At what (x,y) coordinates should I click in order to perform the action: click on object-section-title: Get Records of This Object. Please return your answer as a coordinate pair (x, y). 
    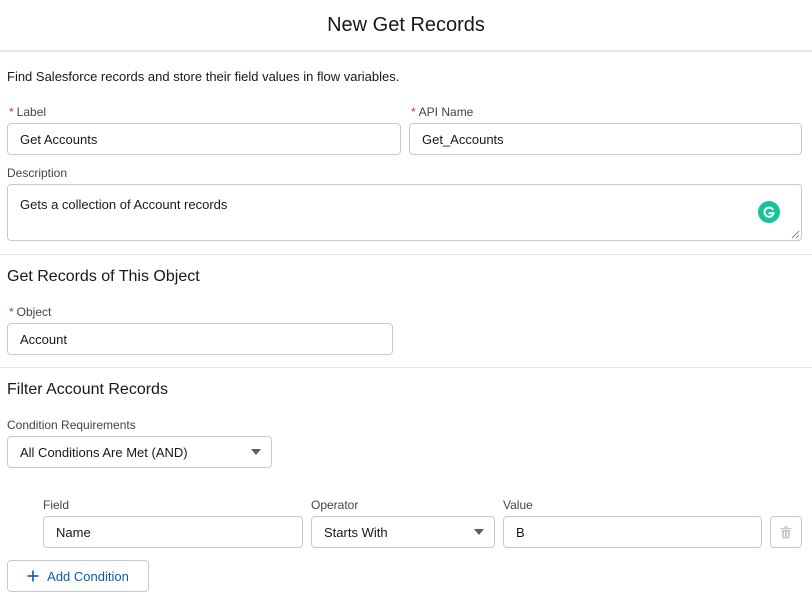
    Looking at the image, I should click on (103, 276).